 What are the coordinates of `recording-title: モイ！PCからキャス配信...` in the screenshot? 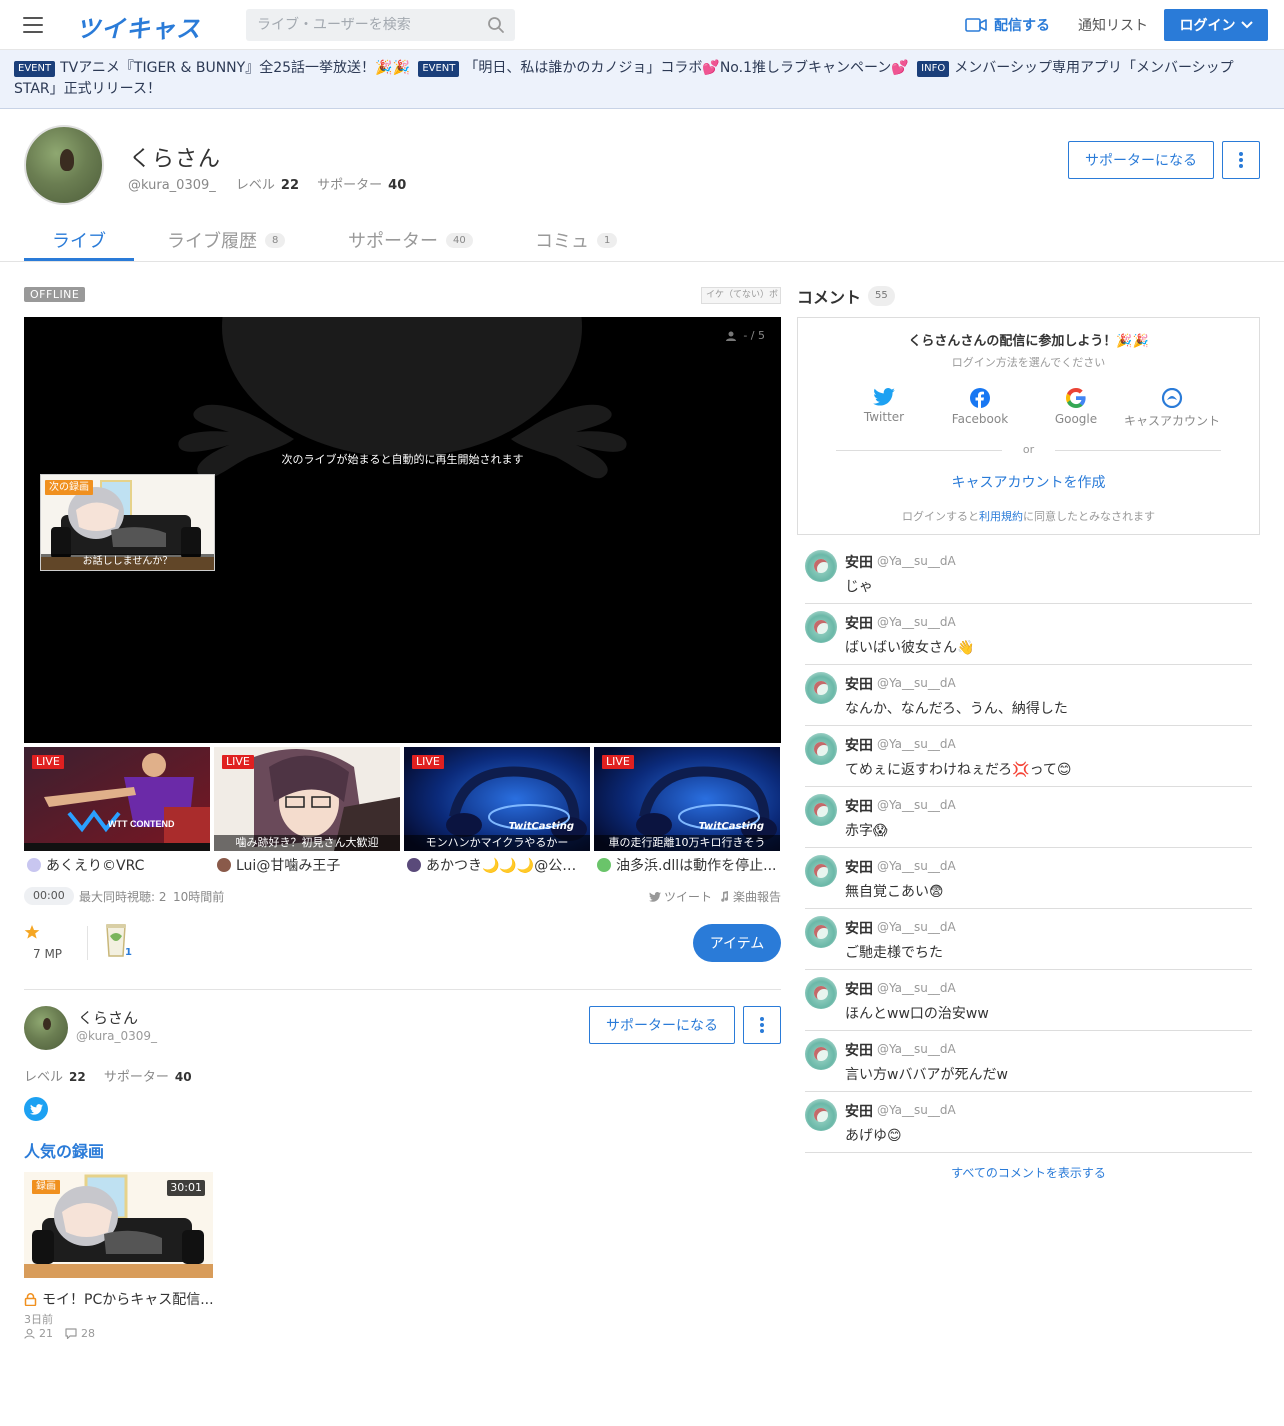 It's located at (121, 1299).